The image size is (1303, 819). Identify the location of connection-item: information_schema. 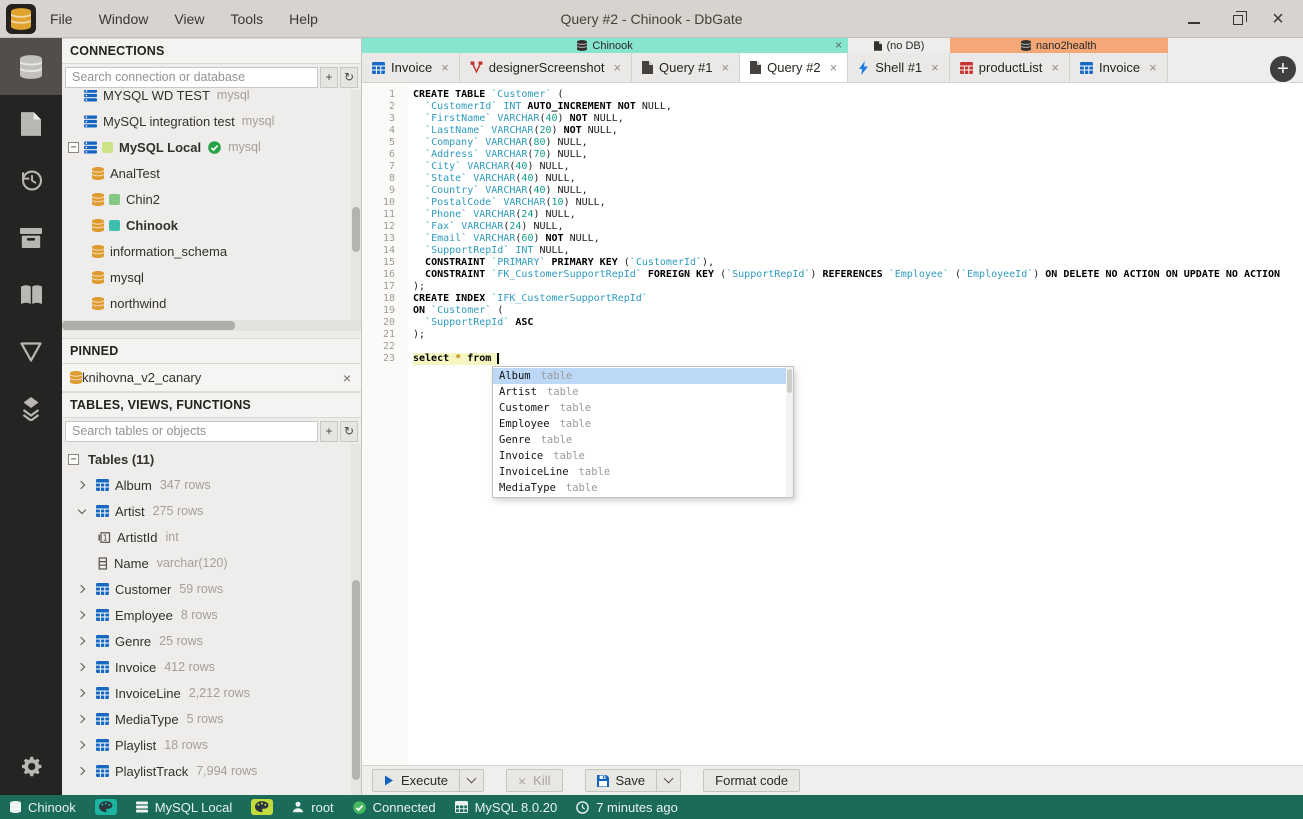
(206, 251).